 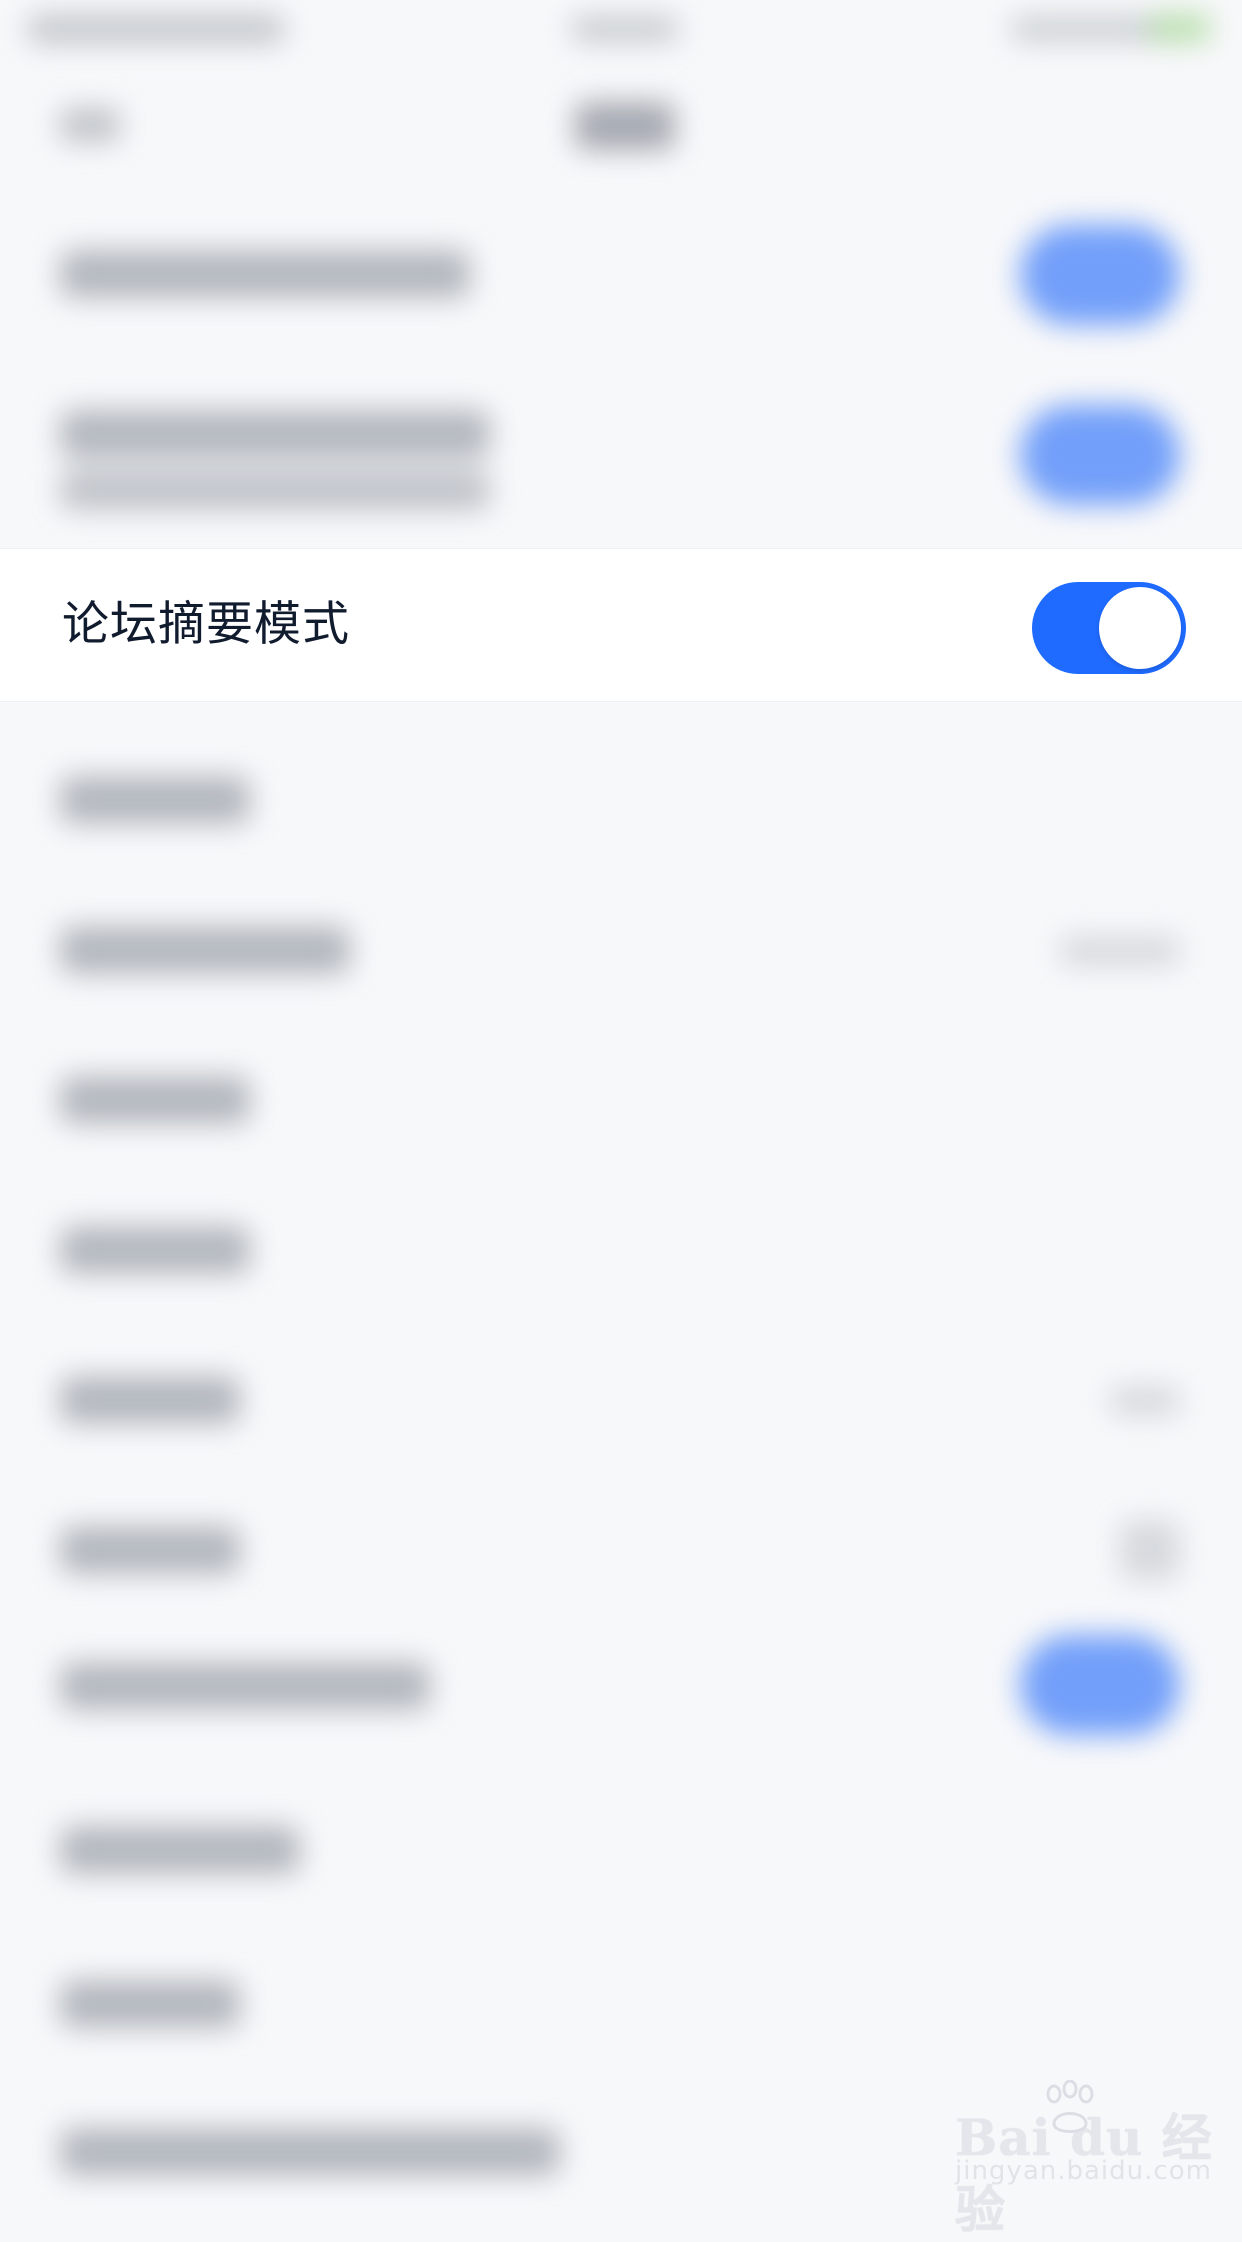 I want to click on clock, so click(x=625, y=29).